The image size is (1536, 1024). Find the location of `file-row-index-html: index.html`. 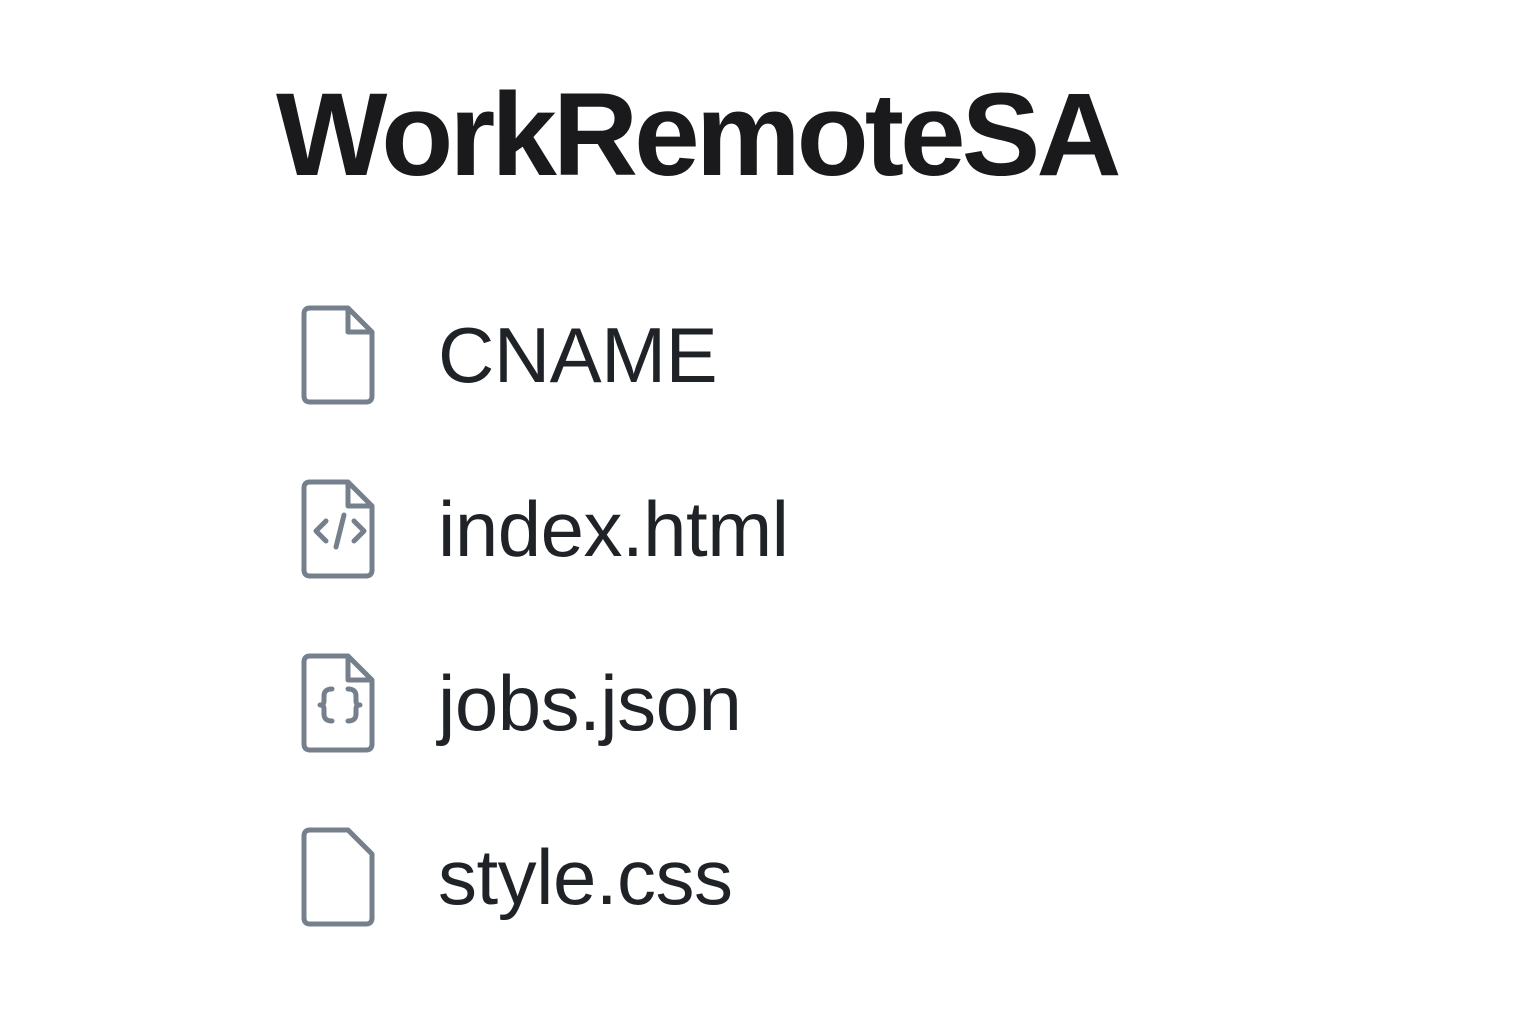

file-row-index-html: index.html is located at coordinates (544, 529).